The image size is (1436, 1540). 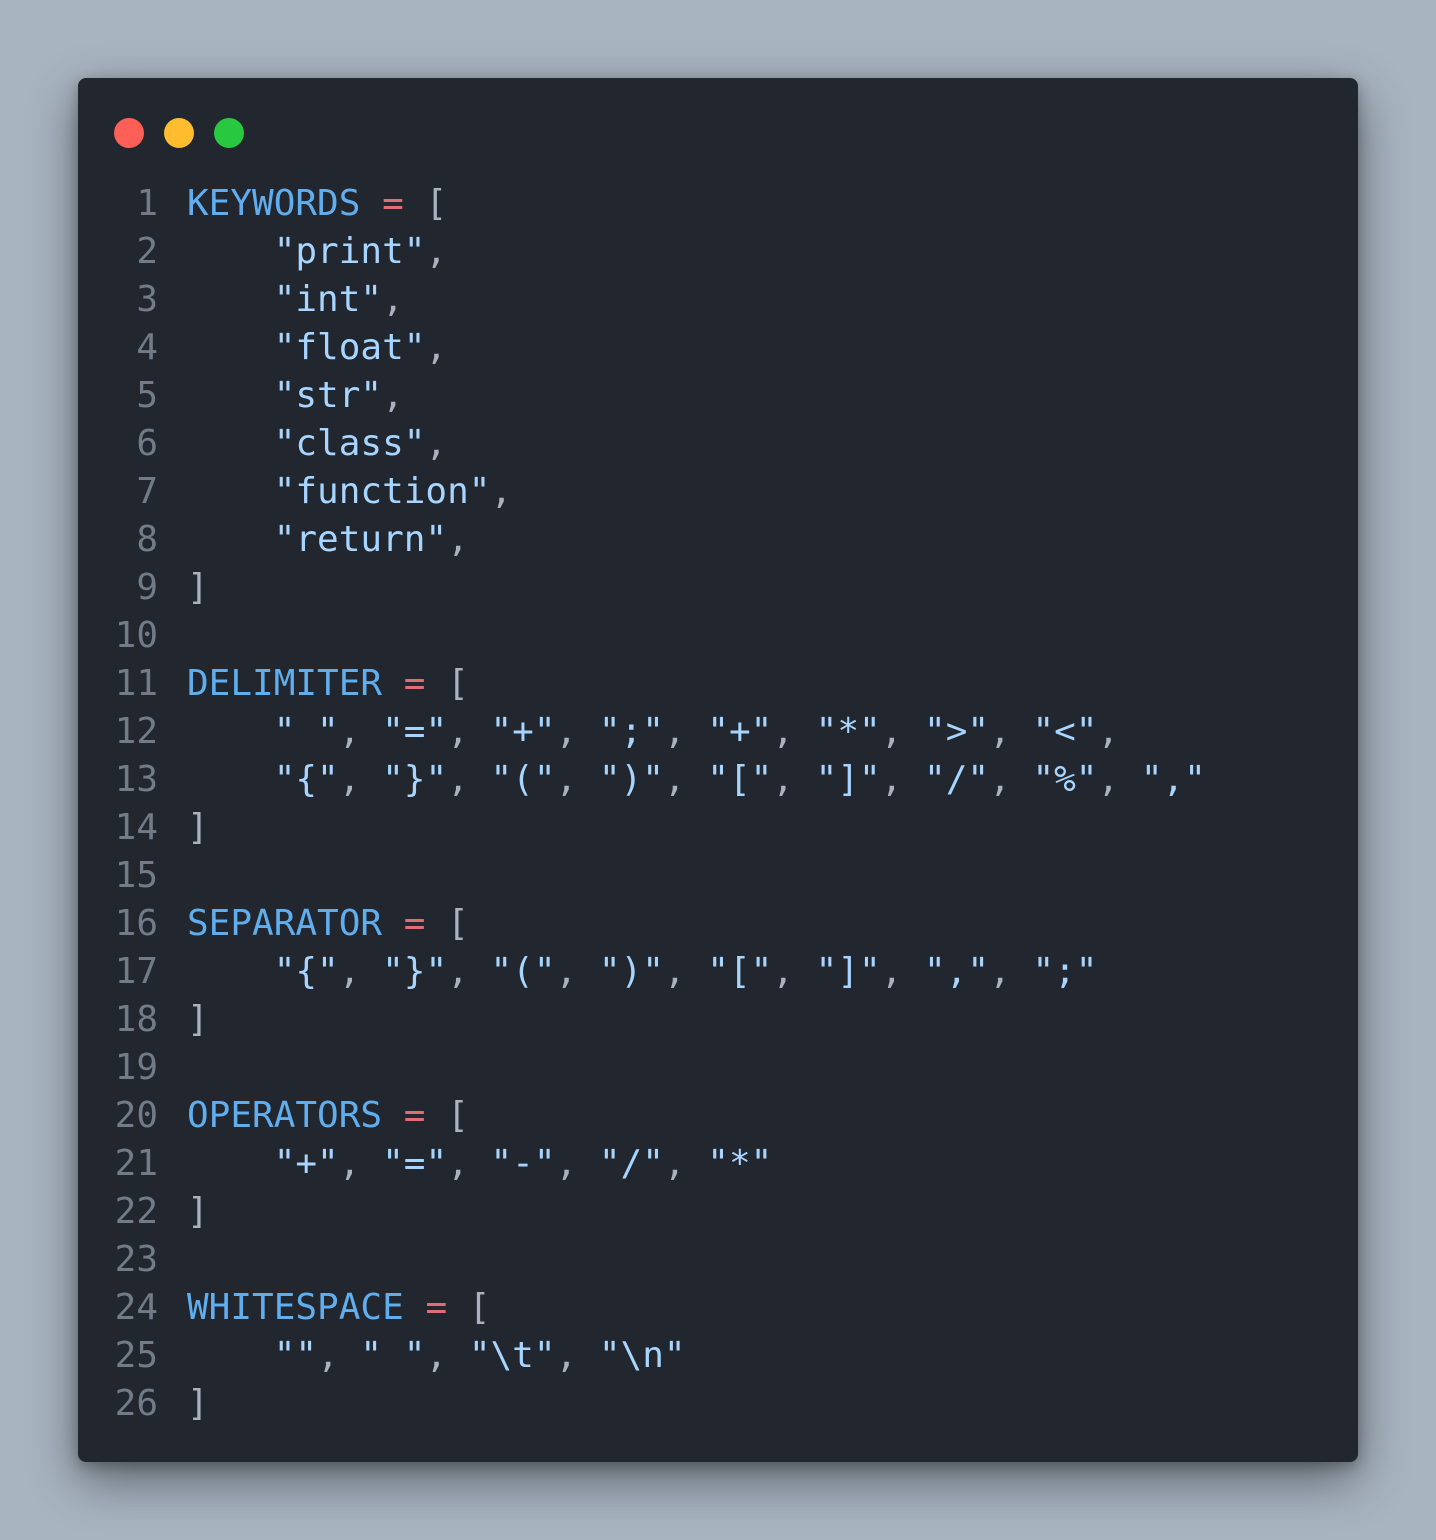 I want to click on line-number: 9, so click(x=147, y=587).